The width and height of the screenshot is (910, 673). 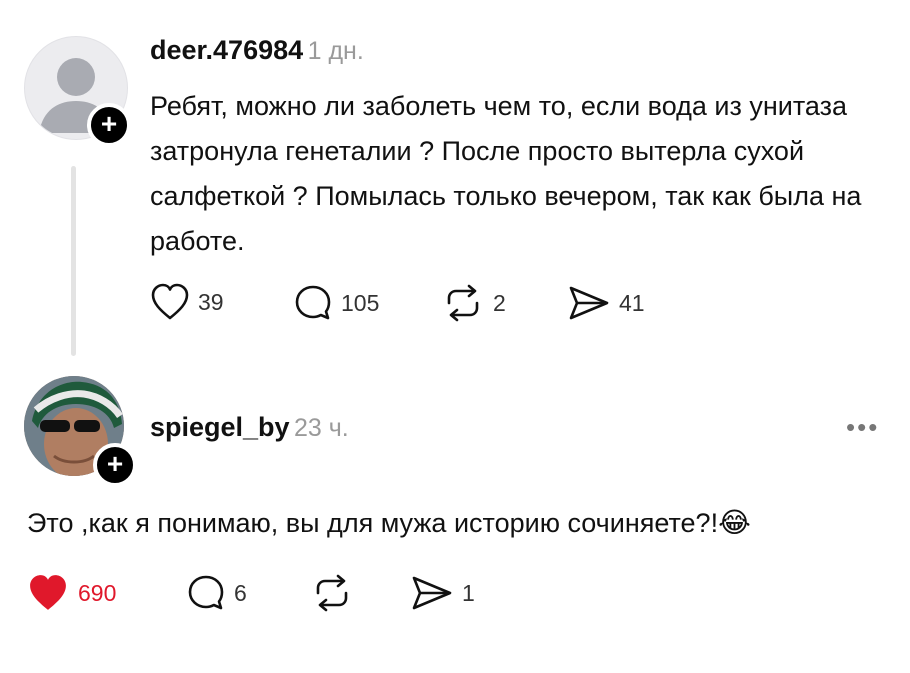 I want to click on reply-like-button: 690, so click(x=71, y=593).